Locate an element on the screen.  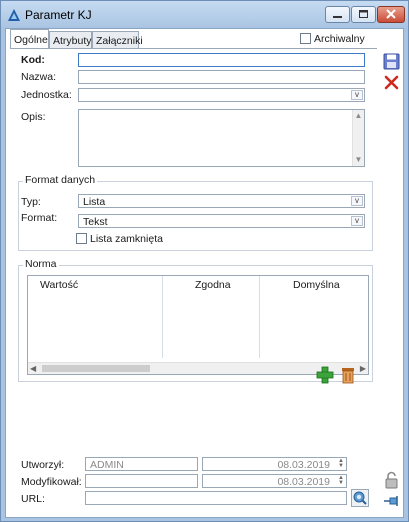
trash-icon is located at coordinates (348, 376).